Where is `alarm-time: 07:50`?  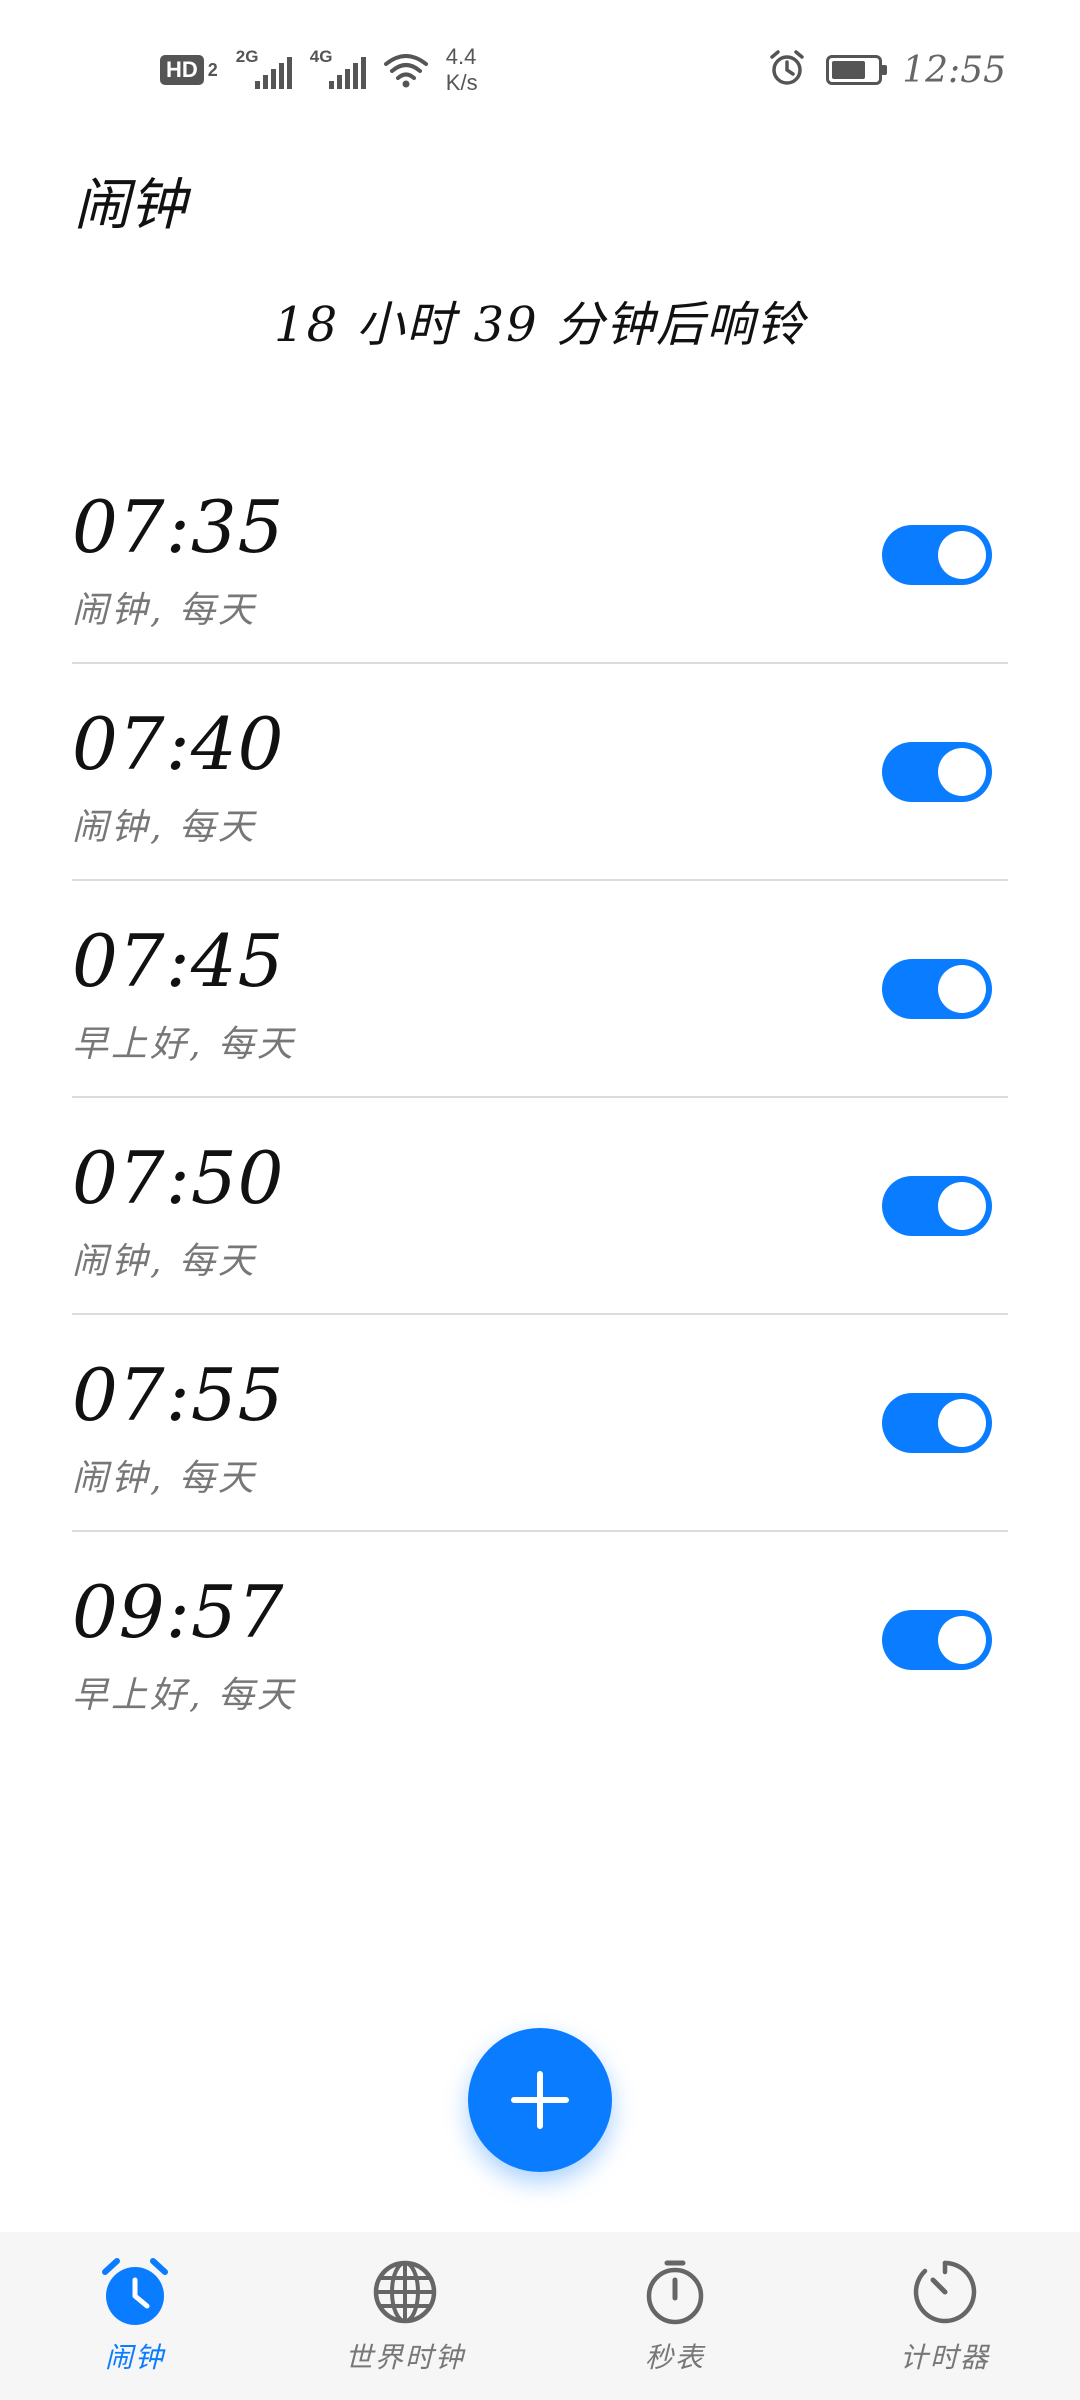
alarm-time: 07:50 is located at coordinates (178, 1178).